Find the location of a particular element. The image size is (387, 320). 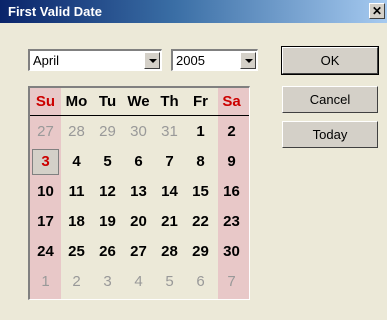

calendar-day: 11 is located at coordinates (76, 192).